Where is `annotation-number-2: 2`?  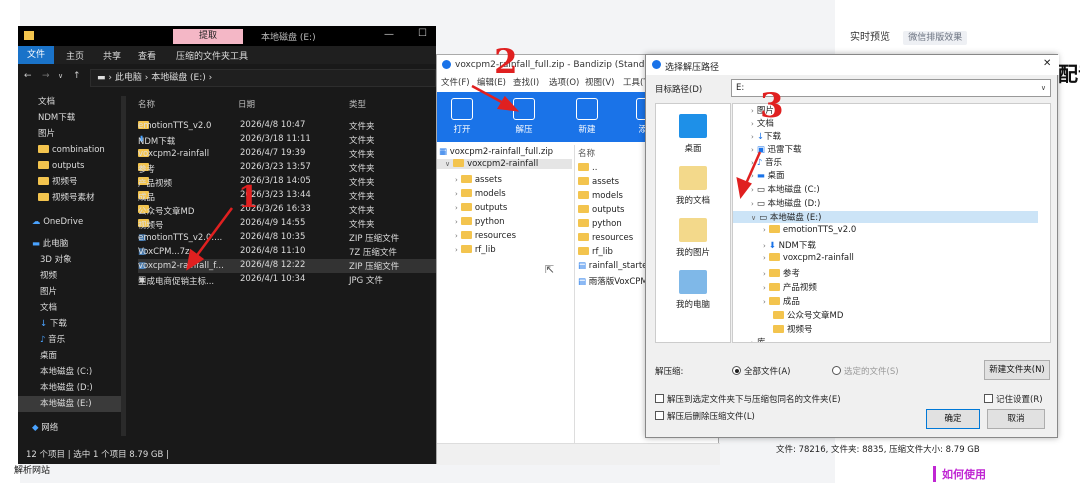 annotation-number-2: 2 is located at coordinates (506, 62).